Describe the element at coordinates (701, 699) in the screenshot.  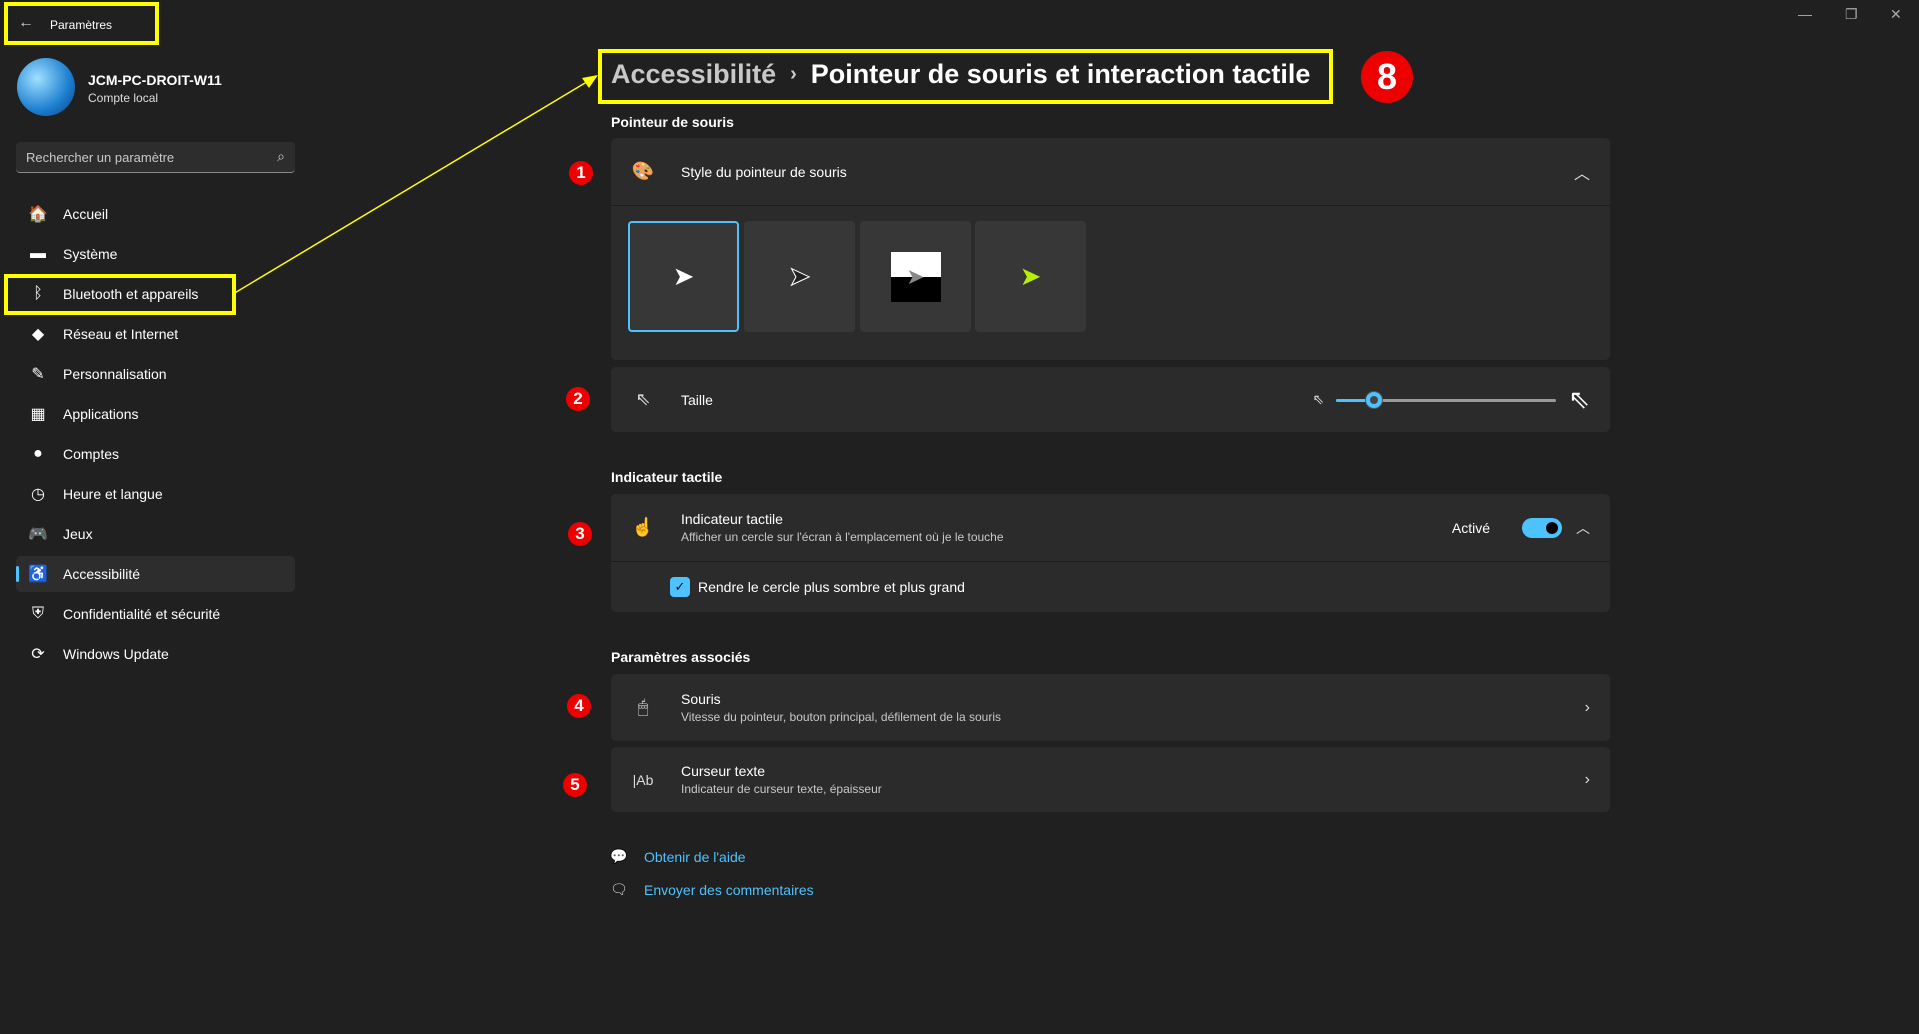
I see `mouse-title: Souris` at that location.